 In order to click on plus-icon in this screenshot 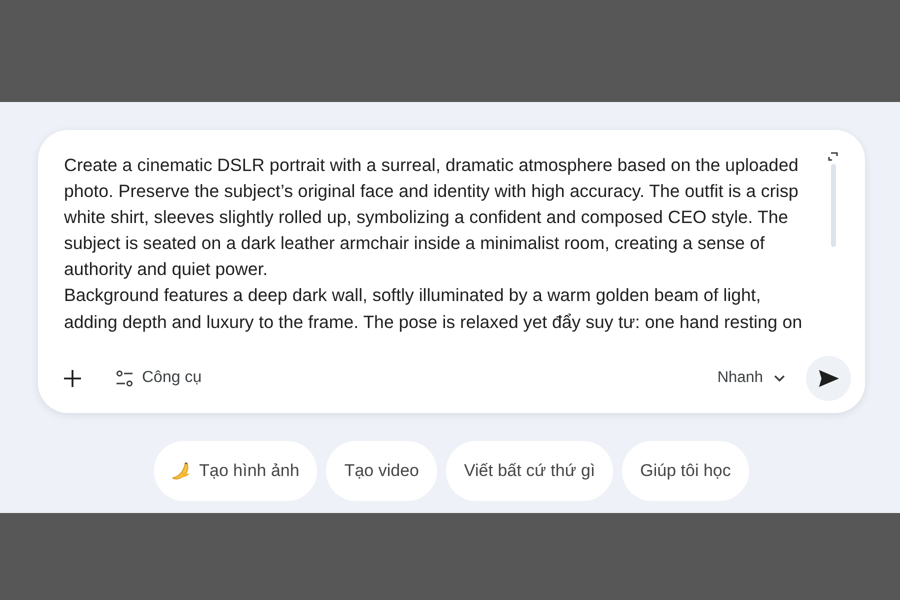, I will do `click(72, 378)`.